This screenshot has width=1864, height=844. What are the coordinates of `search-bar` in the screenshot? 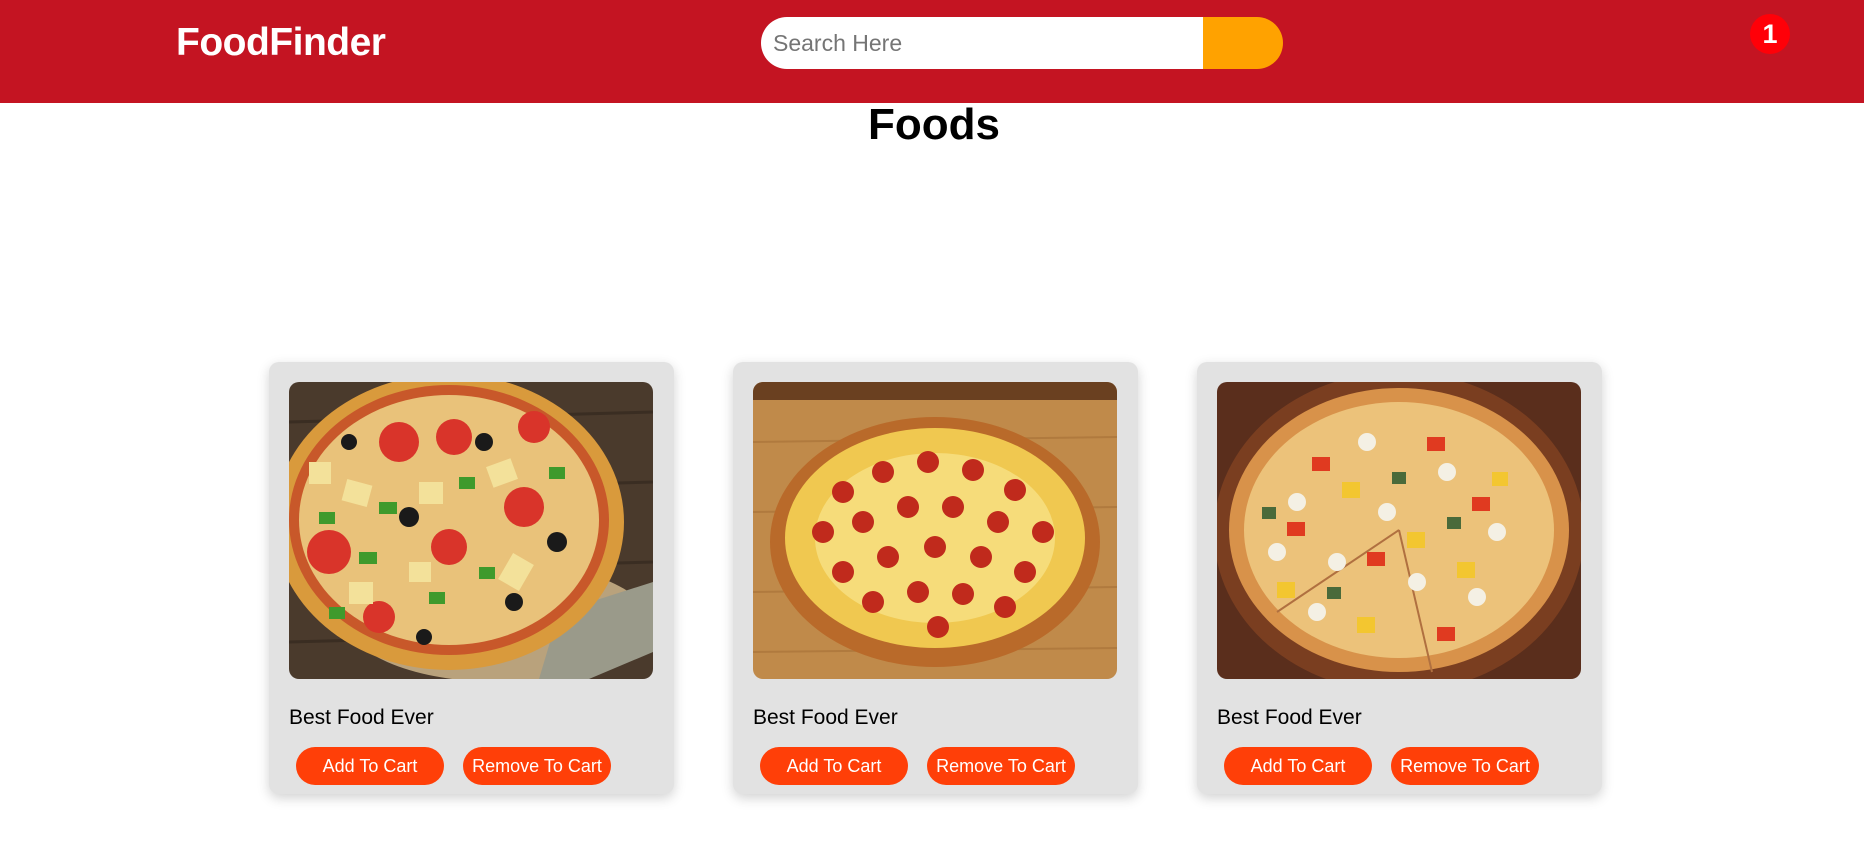 It's located at (1022, 43).